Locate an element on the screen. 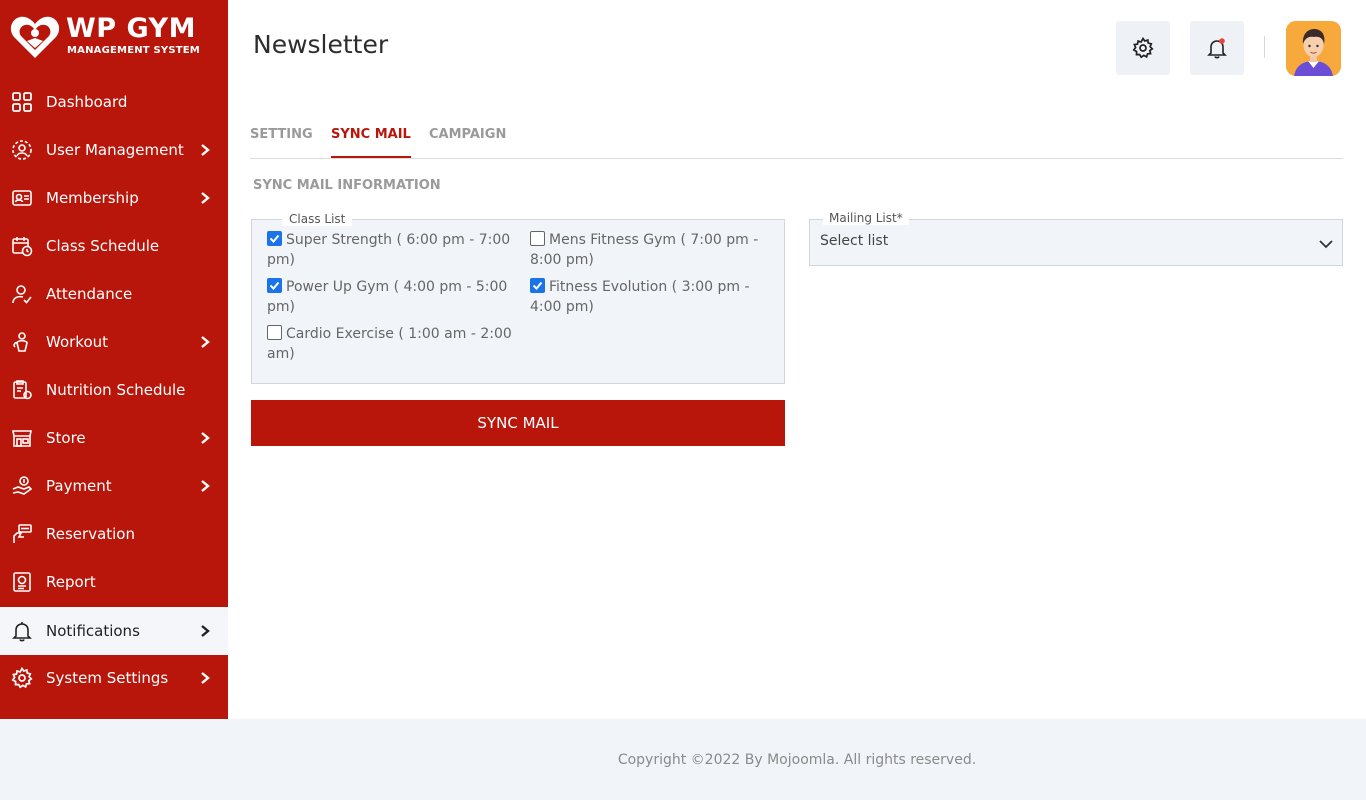 This screenshot has height=800, width=1366. brand-logo: WP GYM MANAGEMENT SYSTEM is located at coordinates (115, 37).